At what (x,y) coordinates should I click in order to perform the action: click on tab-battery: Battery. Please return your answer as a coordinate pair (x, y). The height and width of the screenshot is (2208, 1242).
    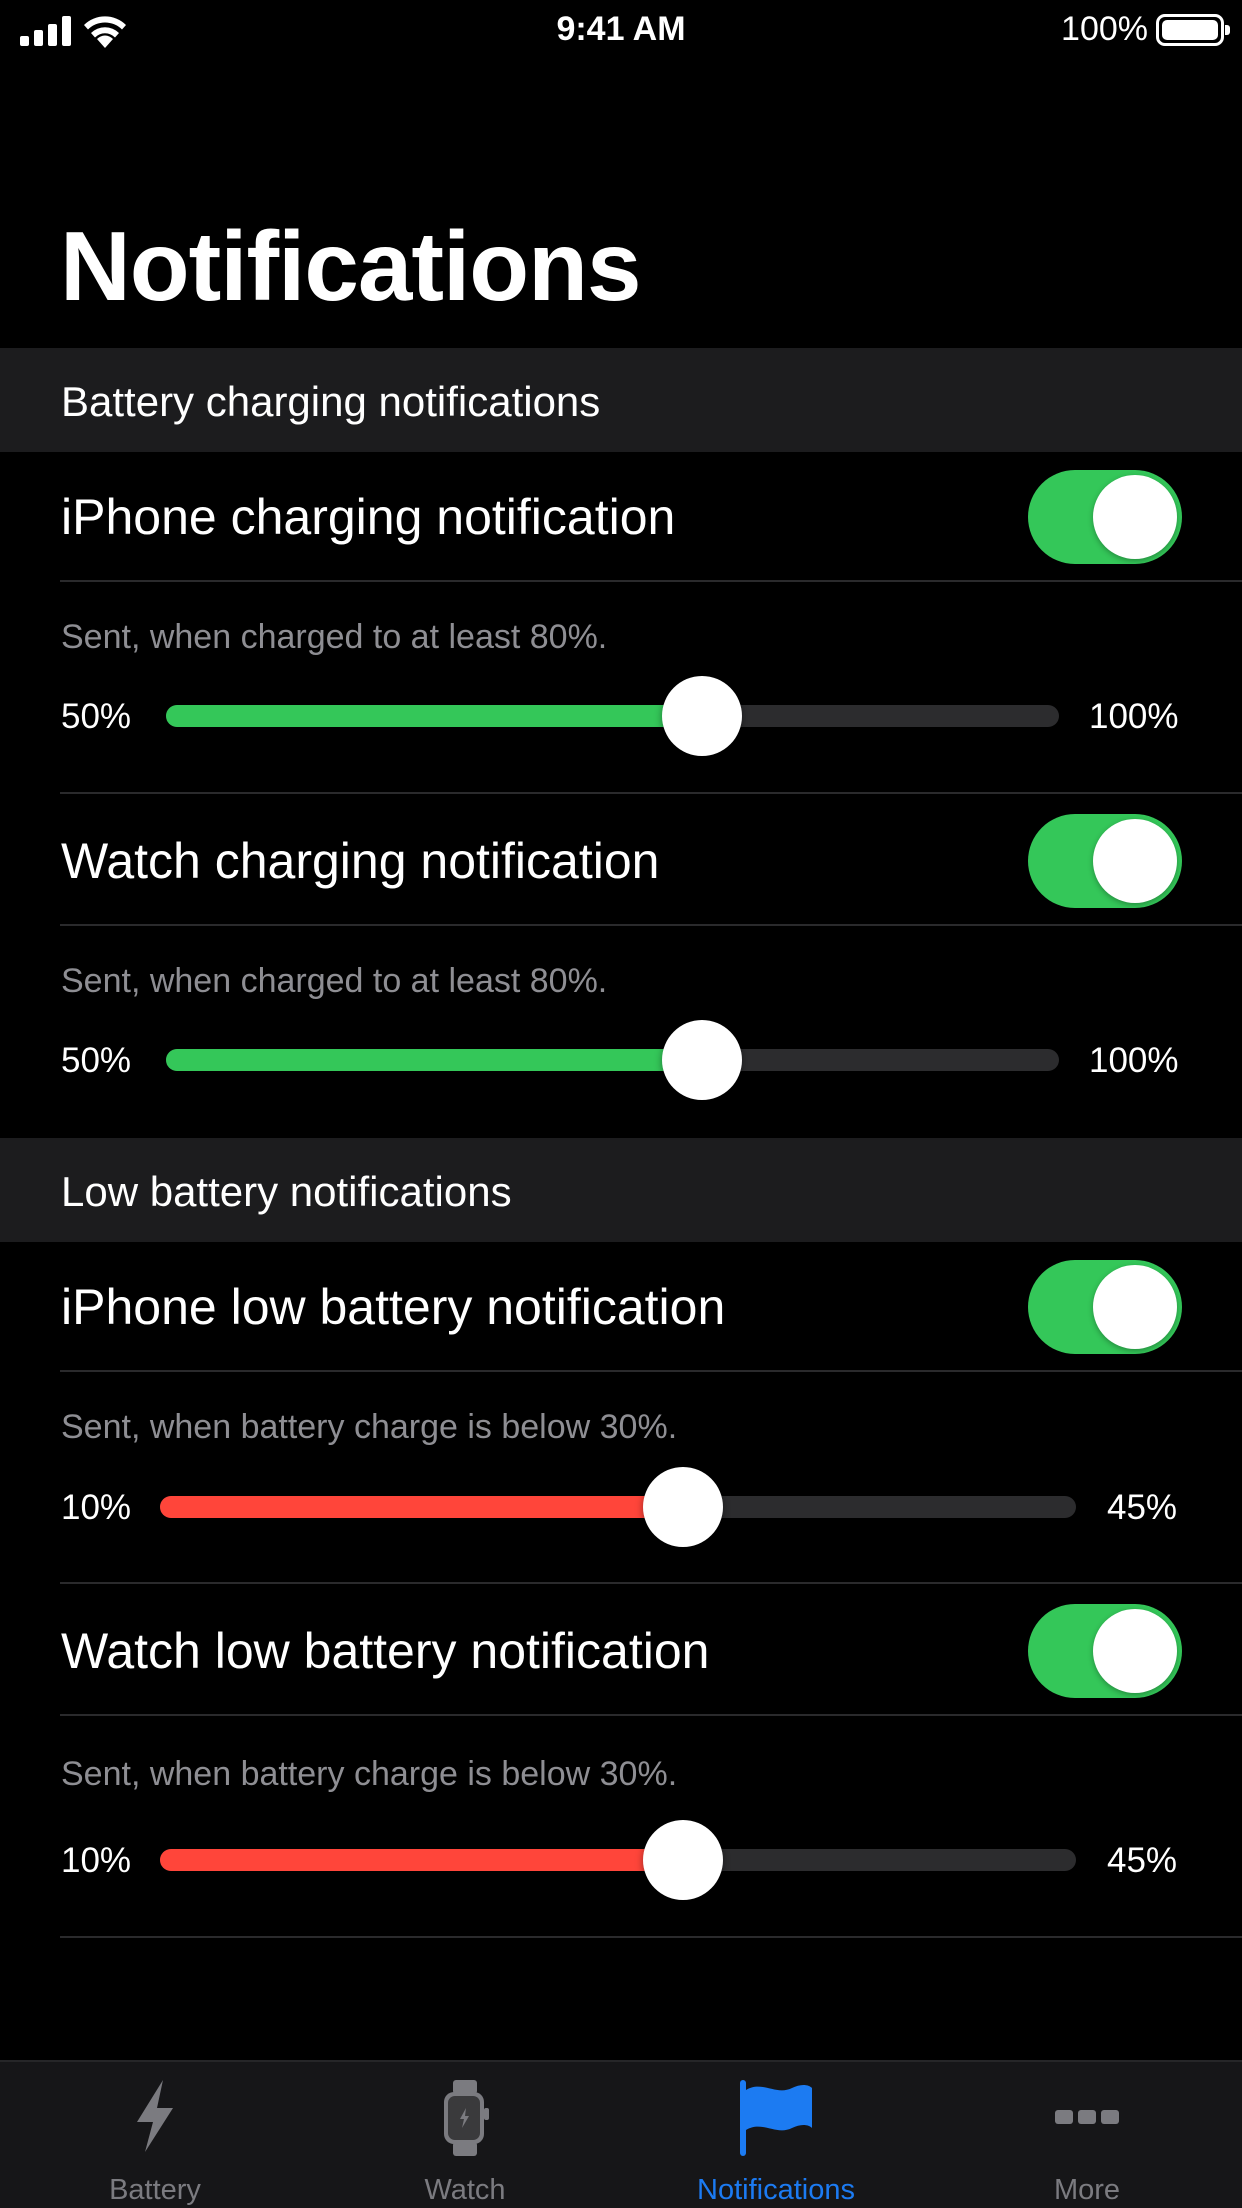
    Looking at the image, I should click on (155, 2135).